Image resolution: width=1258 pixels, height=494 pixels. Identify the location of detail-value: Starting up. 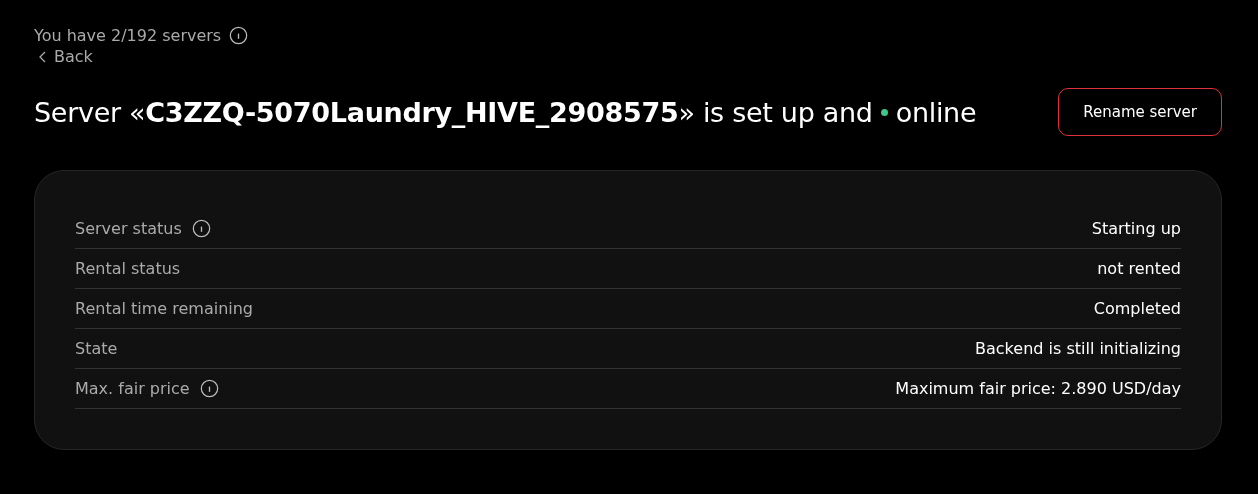
(1136, 228).